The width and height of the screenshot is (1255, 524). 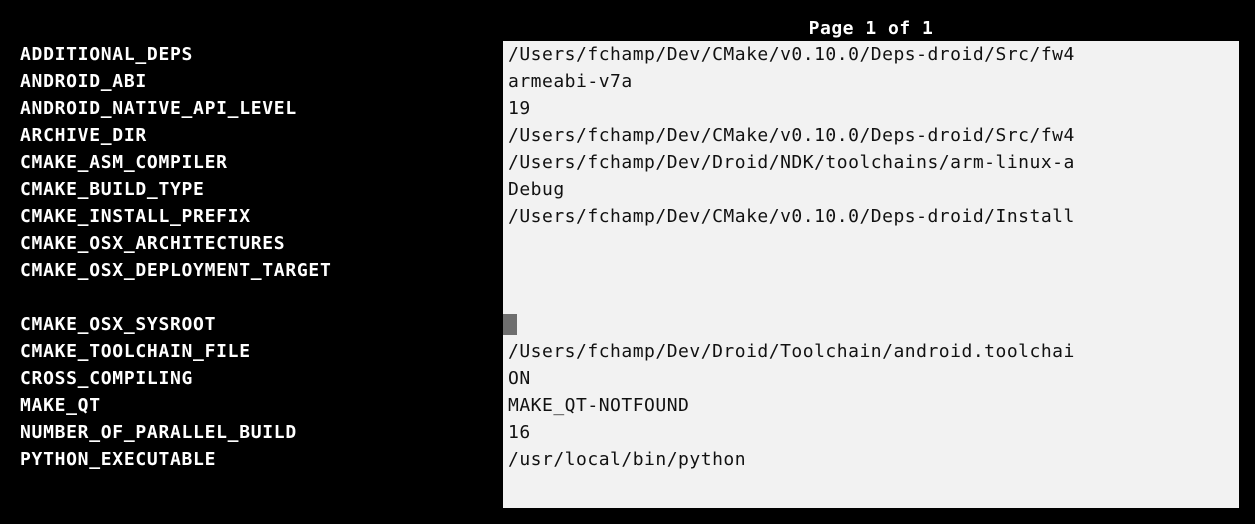 What do you see at coordinates (176, 270) in the screenshot?
I see `cache-entry-name: CMAKE_OSX_DEPLOYMENT_TARGET` at bounding box center [176, 270].